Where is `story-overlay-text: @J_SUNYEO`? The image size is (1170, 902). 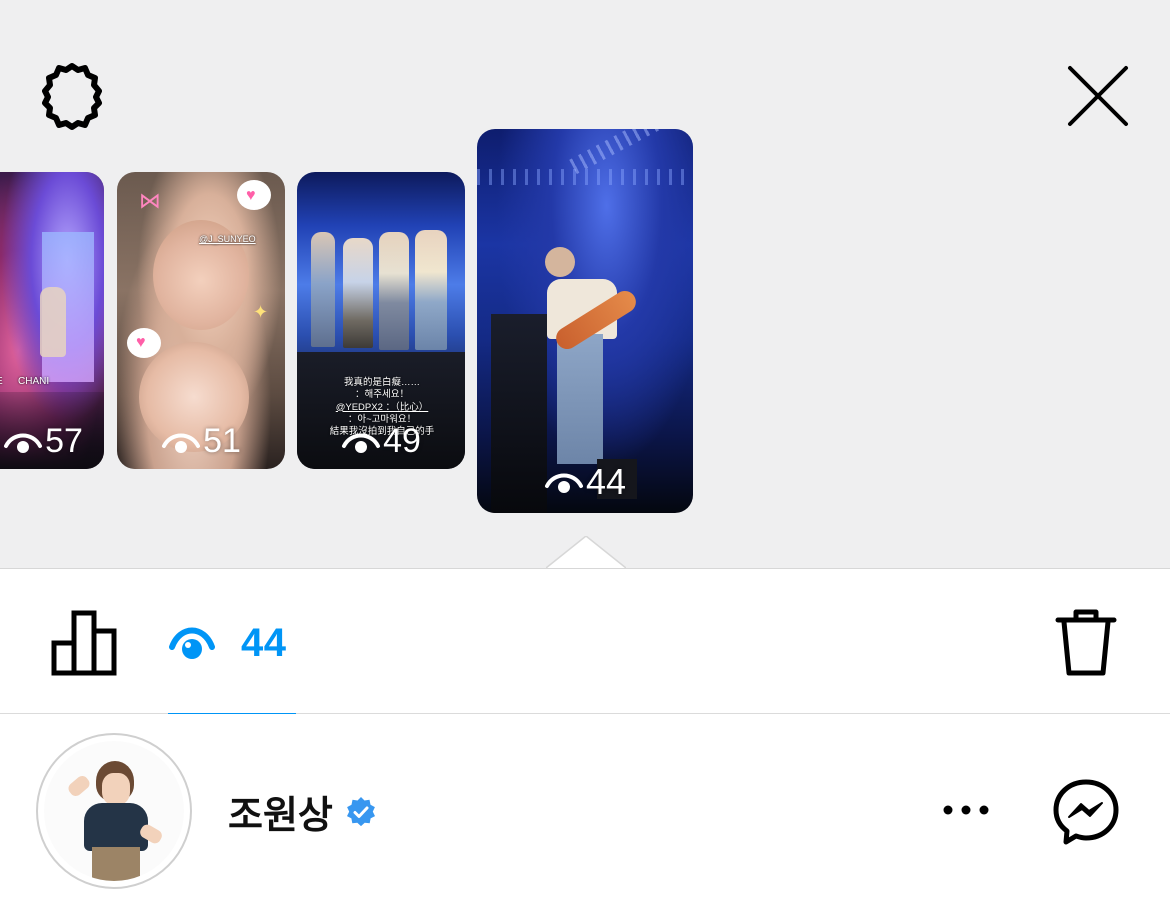 story-overlay-text: @J_SUNYEO is located at coordinates (227, 239).